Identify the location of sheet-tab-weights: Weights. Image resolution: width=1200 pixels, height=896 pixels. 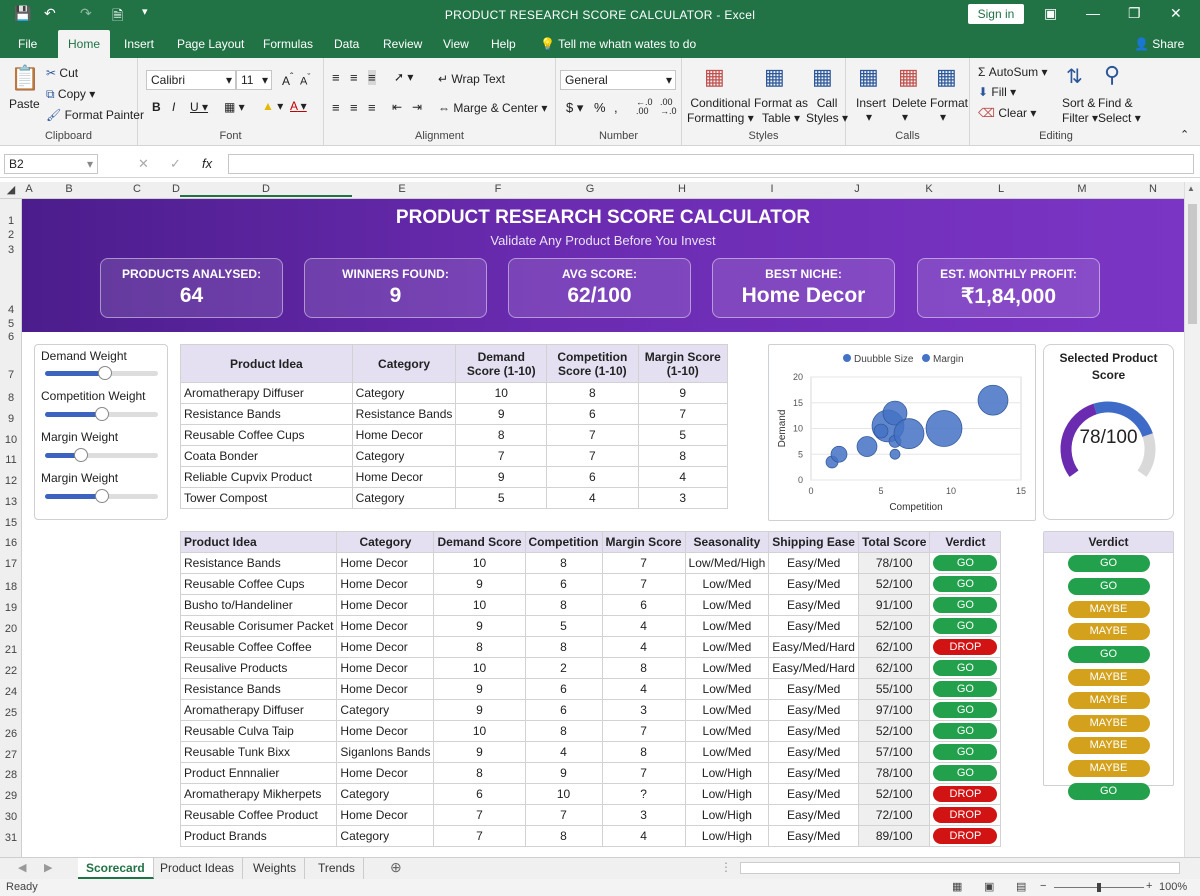
(275, 868).